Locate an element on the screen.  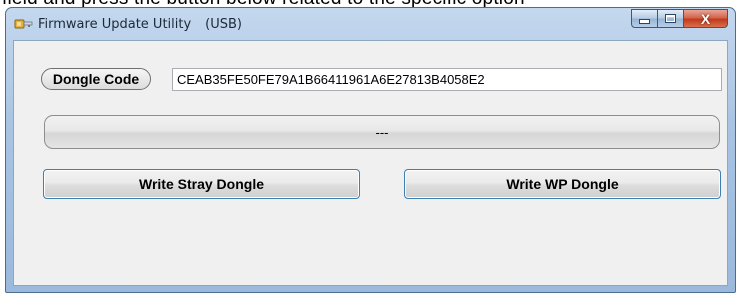
maximize-button is located at coordinates (671, 18).